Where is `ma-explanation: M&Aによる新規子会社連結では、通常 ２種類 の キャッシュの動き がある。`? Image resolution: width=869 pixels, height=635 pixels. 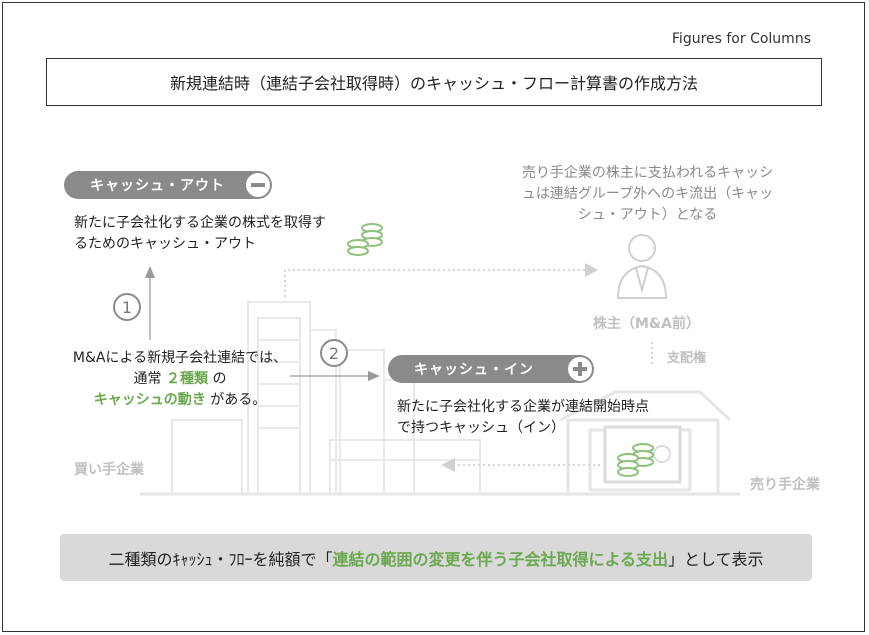
ma-explanation: M&Aによる新規子会社連結では、通常 ２種類 の キャッシュの動き がある。 is located at coordinates (180, 379).